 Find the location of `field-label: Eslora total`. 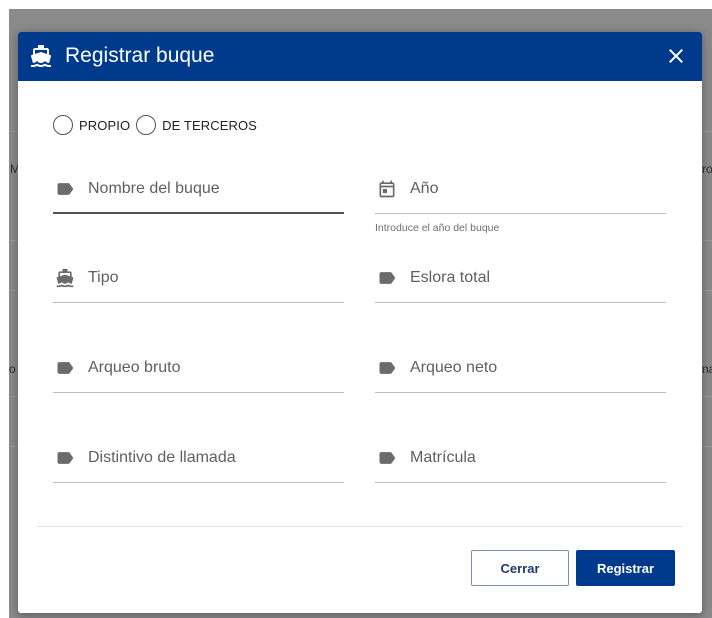

field-label: Eslora total is located at coordinates (450, 277).